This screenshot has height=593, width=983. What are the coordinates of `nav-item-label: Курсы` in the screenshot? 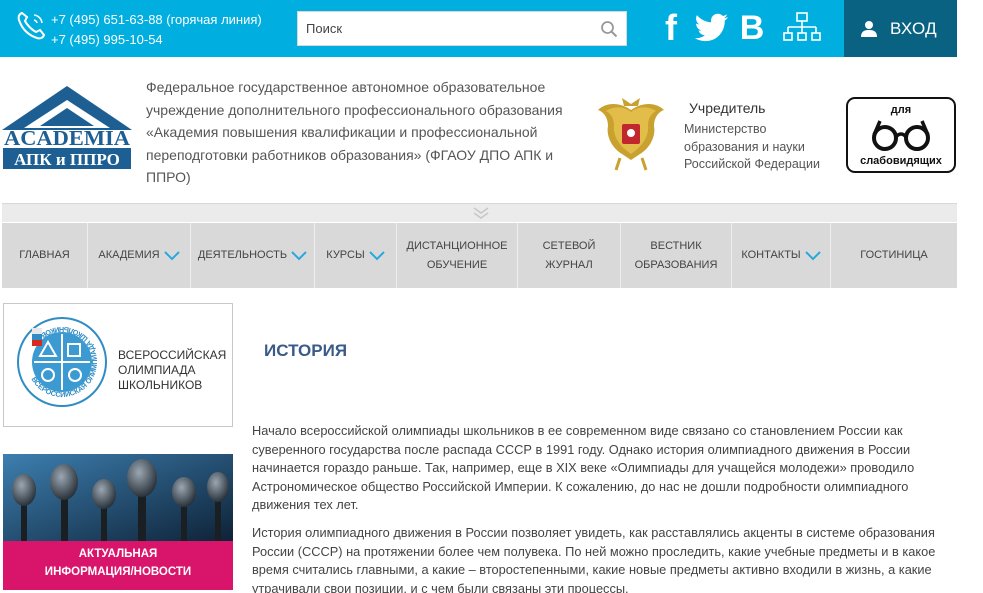 It's located at (345, 255).